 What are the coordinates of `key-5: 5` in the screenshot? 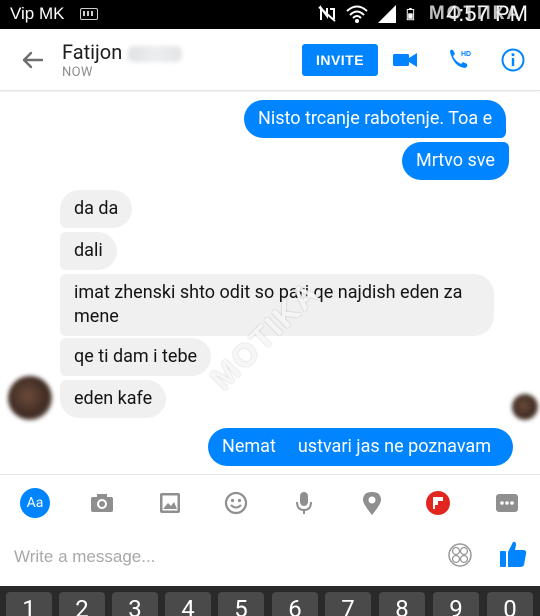 It's located at (241, 604).